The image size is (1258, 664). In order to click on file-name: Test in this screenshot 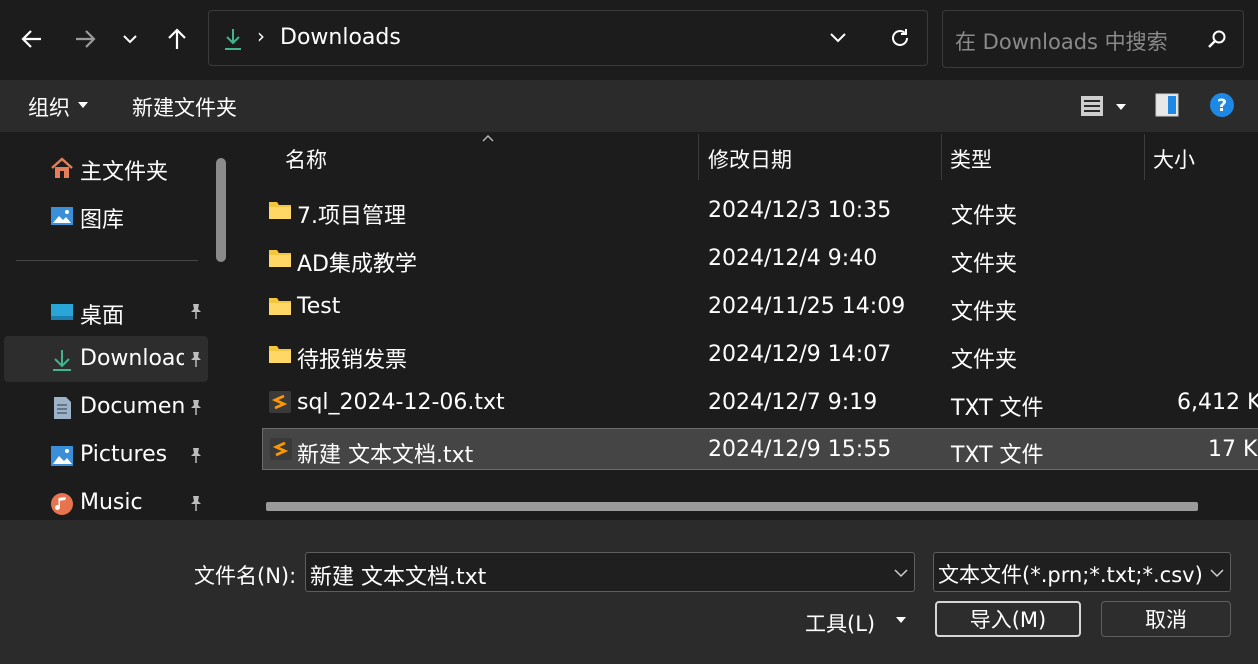, I will do `click(319, 306)`.